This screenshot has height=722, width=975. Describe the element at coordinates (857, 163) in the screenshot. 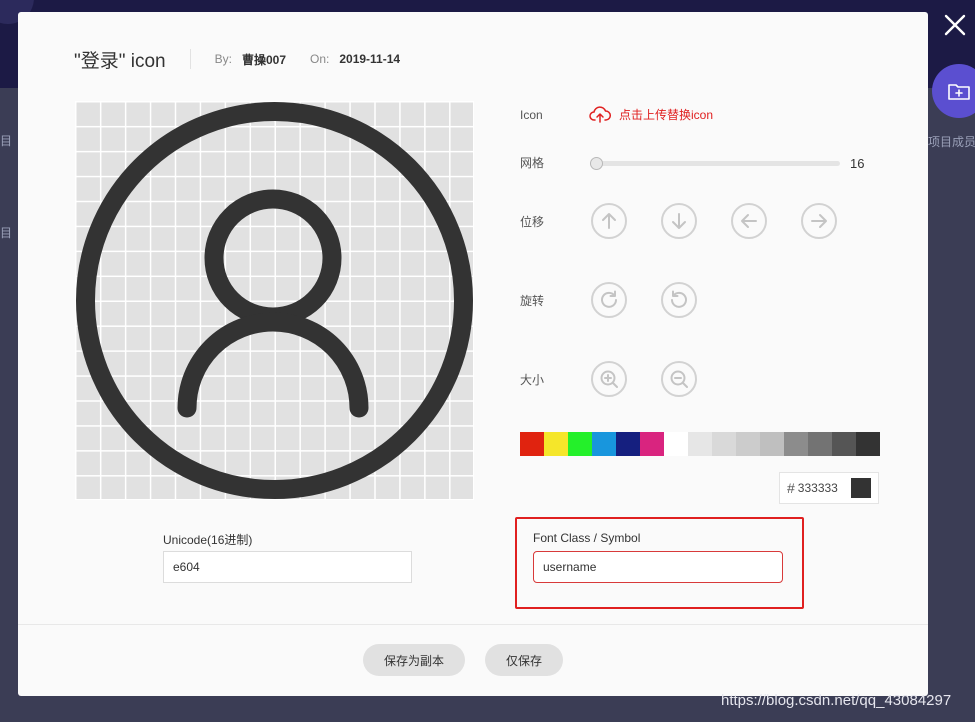

I see `grid-value: 16` at that location.